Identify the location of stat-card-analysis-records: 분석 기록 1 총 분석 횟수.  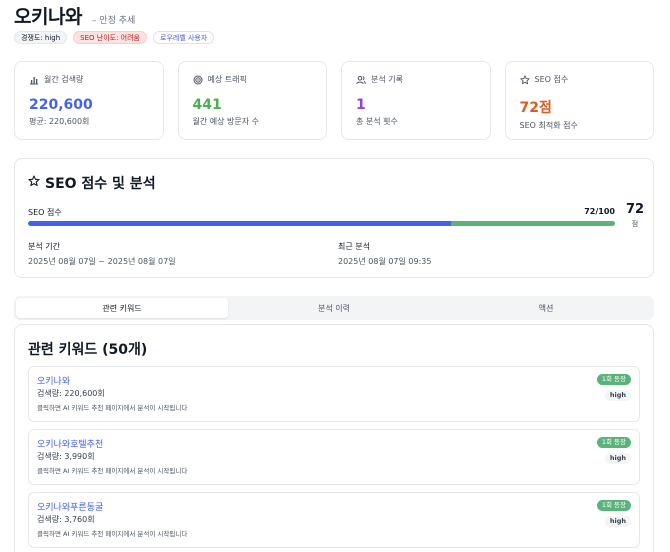
(416, 100).